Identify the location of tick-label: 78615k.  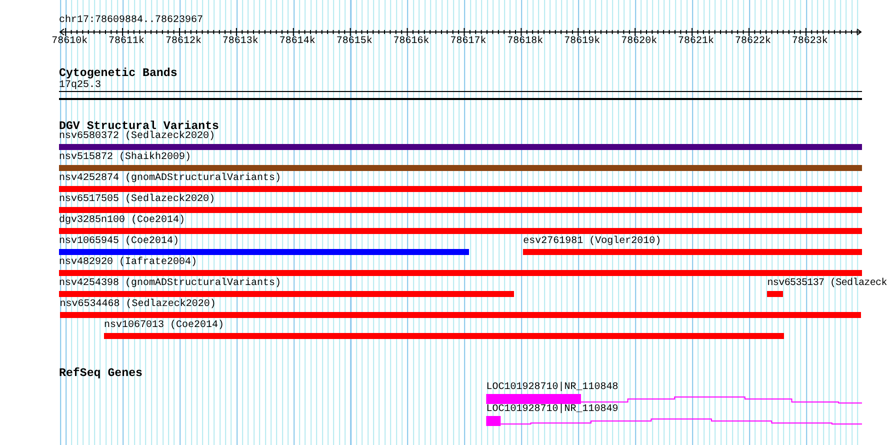
(354, 42).